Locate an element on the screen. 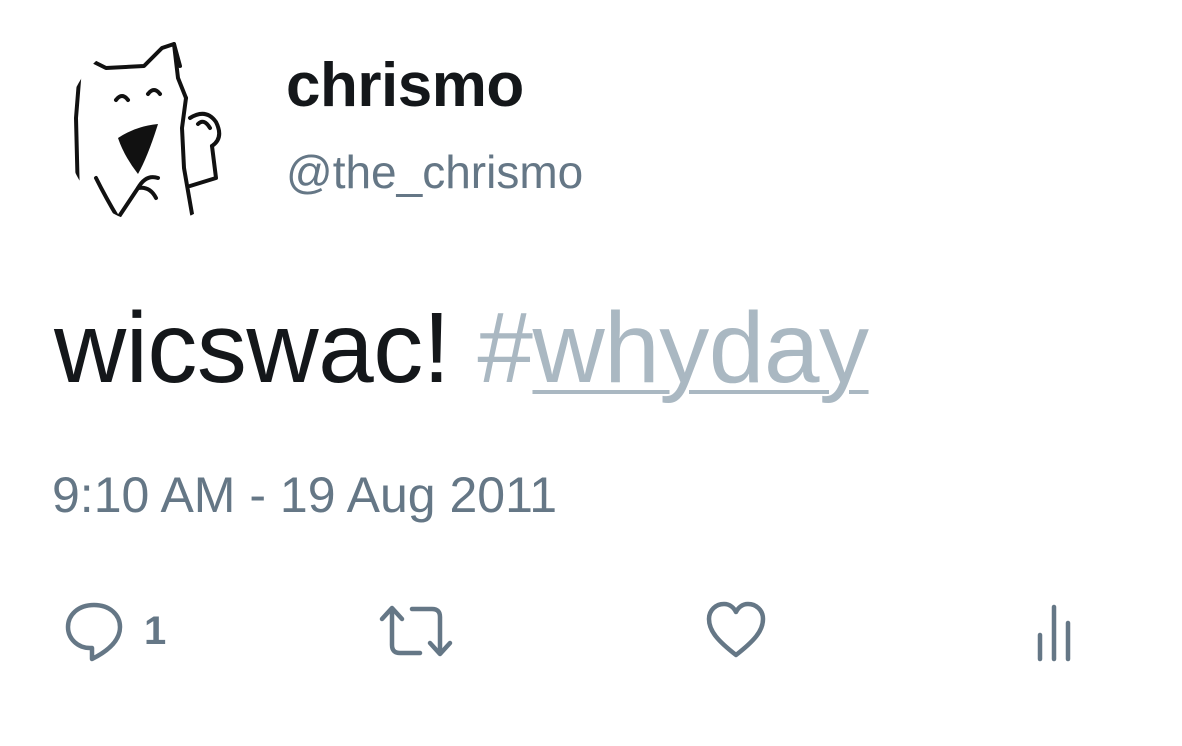 This screenshot has width=1182, height=746. heart-icon is located at coordinates (736, 629).